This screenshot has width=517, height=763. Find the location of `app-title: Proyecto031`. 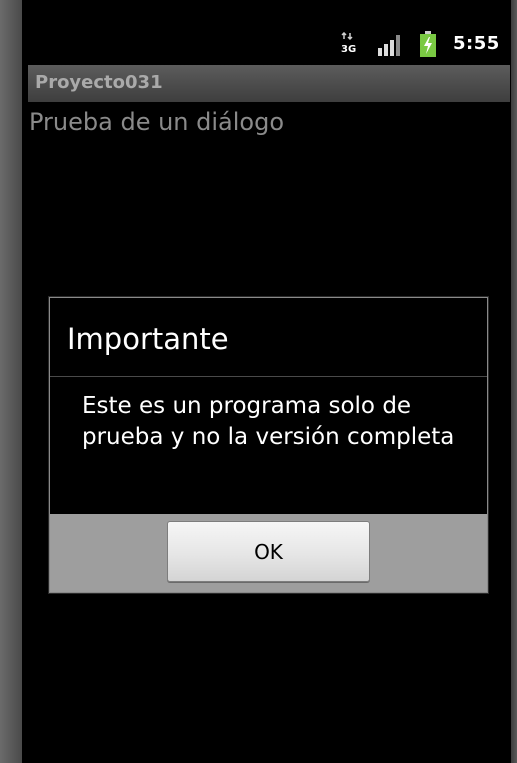

app-title: Proyecto031 is located at coordinates (99, 82).